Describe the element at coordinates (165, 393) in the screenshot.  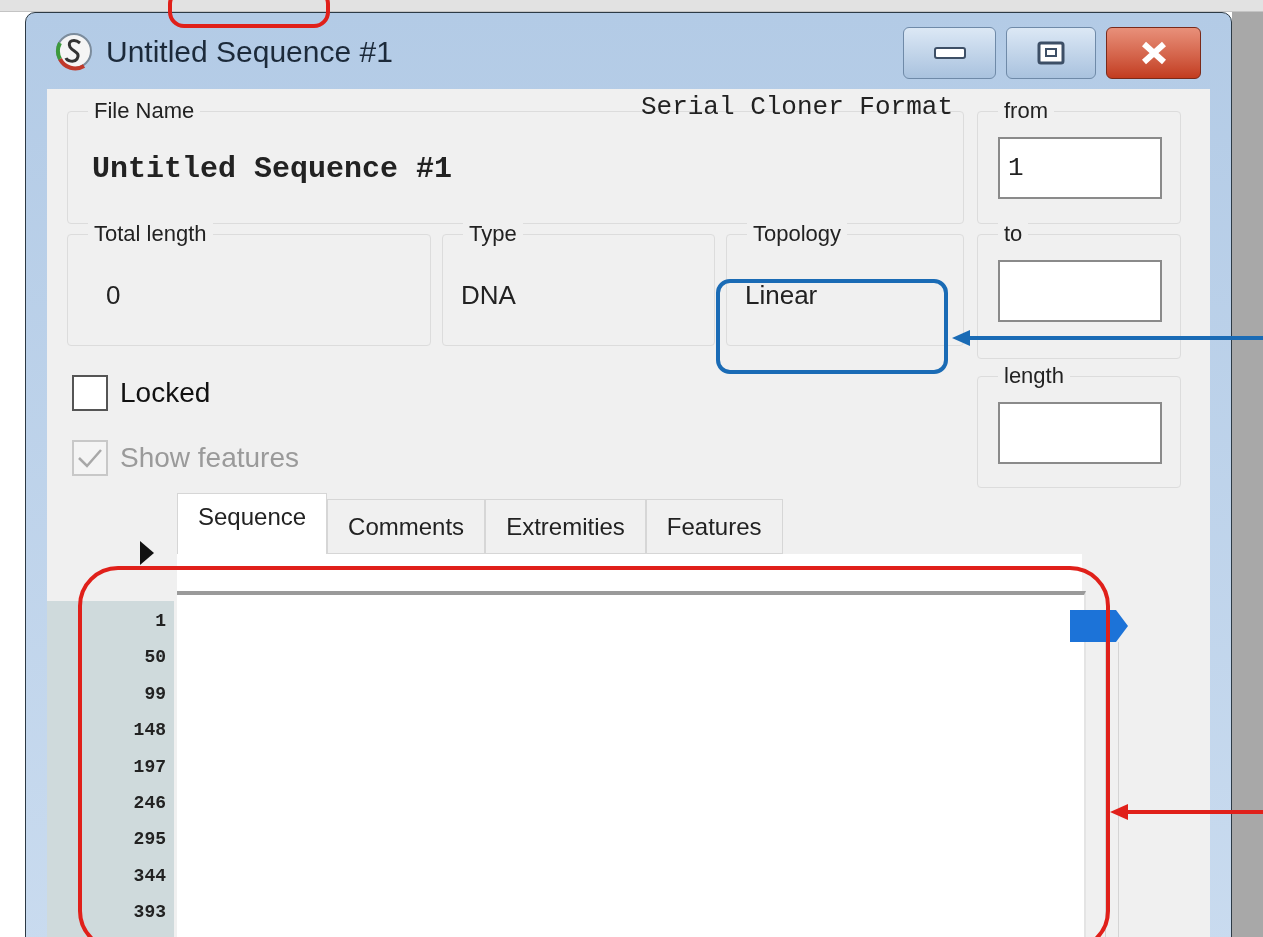
I see `checkbox-label: Locked` at that location.